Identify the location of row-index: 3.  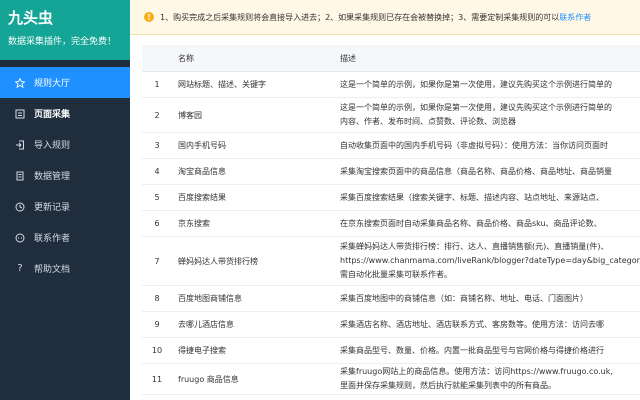
(157, 145).